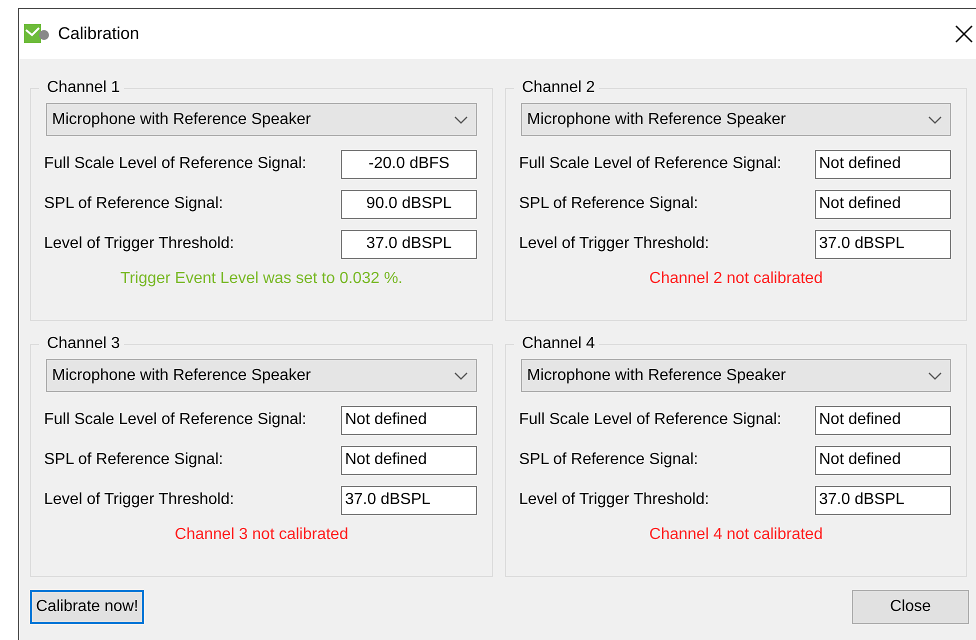  Describe the element at coordinates (83, 344) in the screenshot. I see `group-title: Channel 3` at that location.